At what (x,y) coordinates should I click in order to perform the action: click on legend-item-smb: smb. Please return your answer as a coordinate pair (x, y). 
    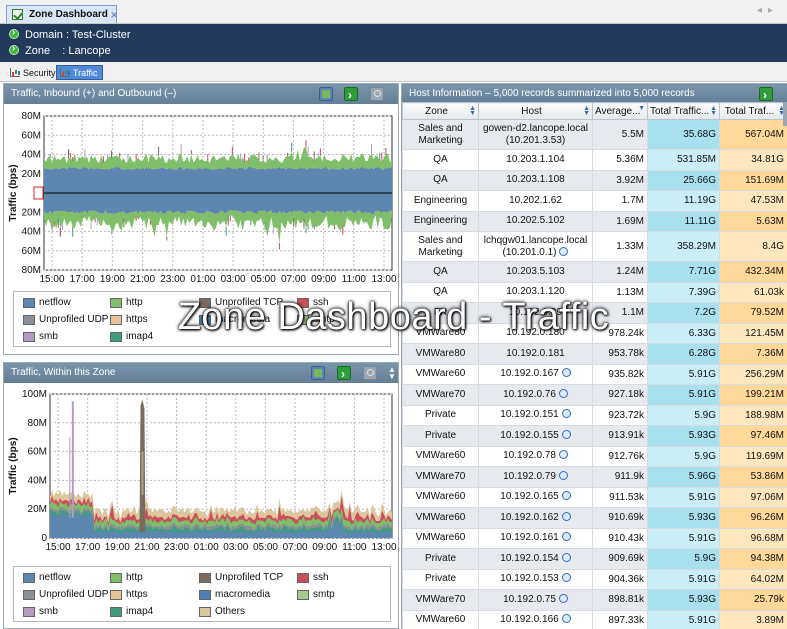
    Looking at the image, I should click on (40, 612).